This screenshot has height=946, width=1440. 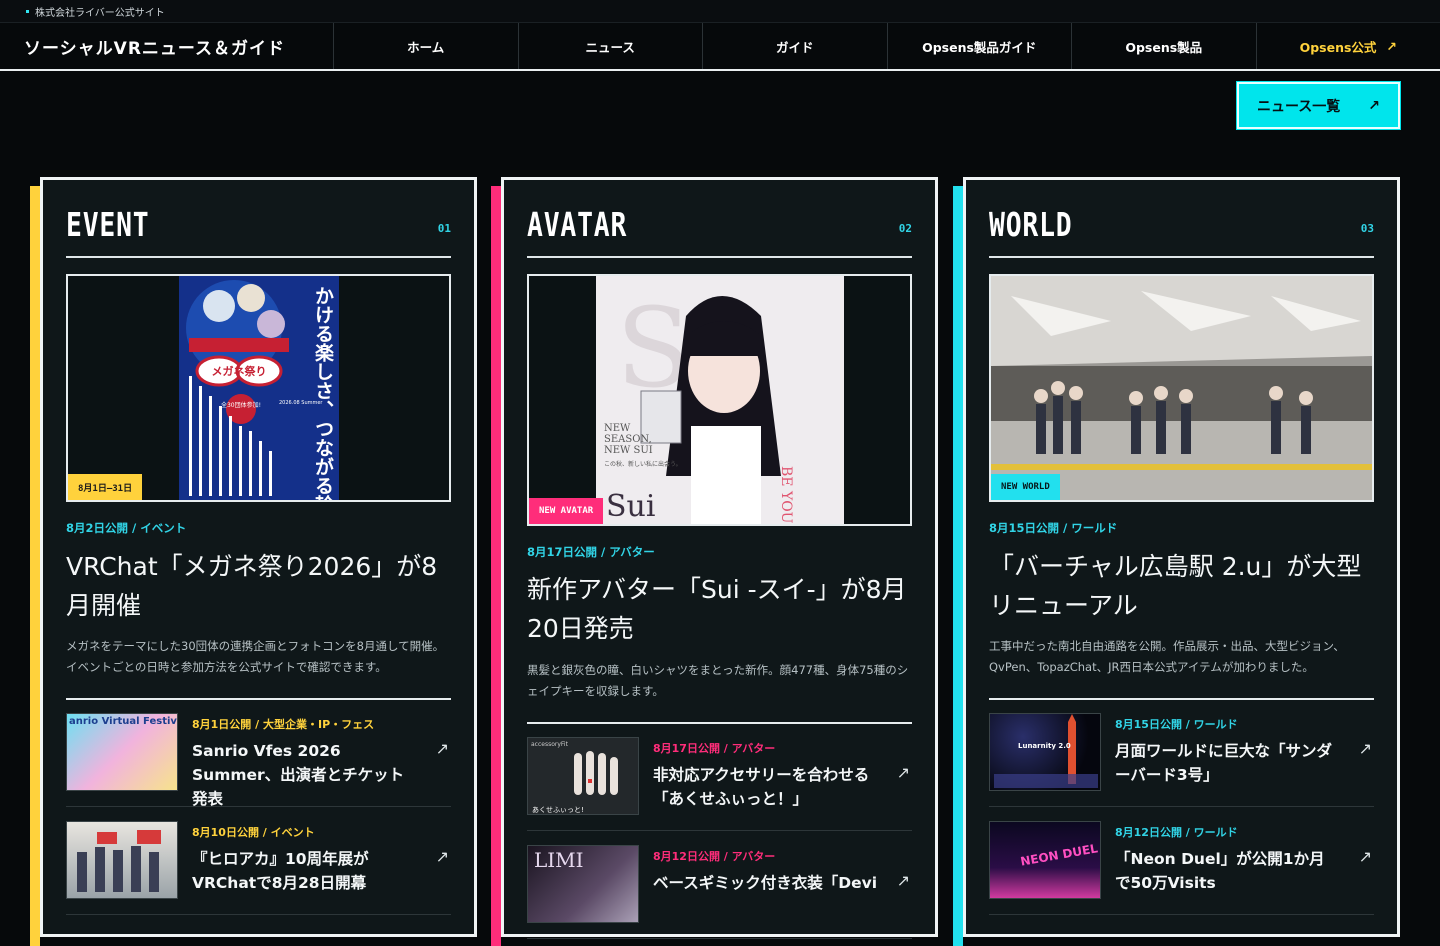 What do you see at coordinates (444, 228) in the screenshot?
I see `event-number: 01` at bounding box center [444, 228].